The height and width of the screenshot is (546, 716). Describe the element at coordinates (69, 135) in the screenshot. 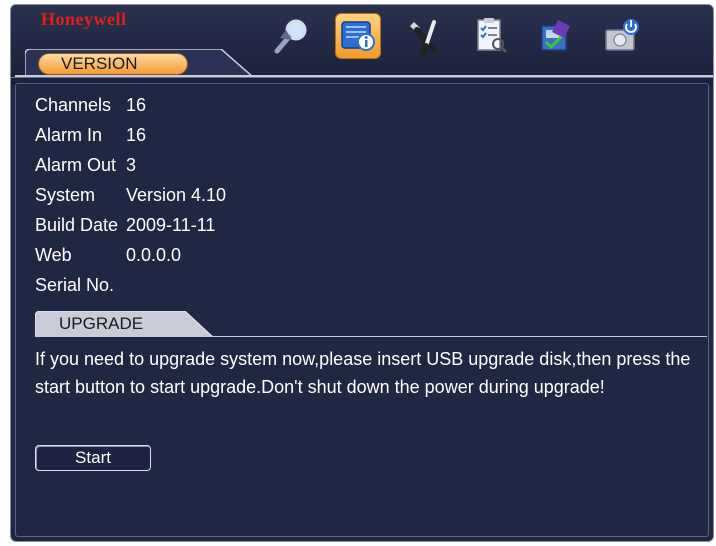

I see `info-label: Alarm In` at that location.